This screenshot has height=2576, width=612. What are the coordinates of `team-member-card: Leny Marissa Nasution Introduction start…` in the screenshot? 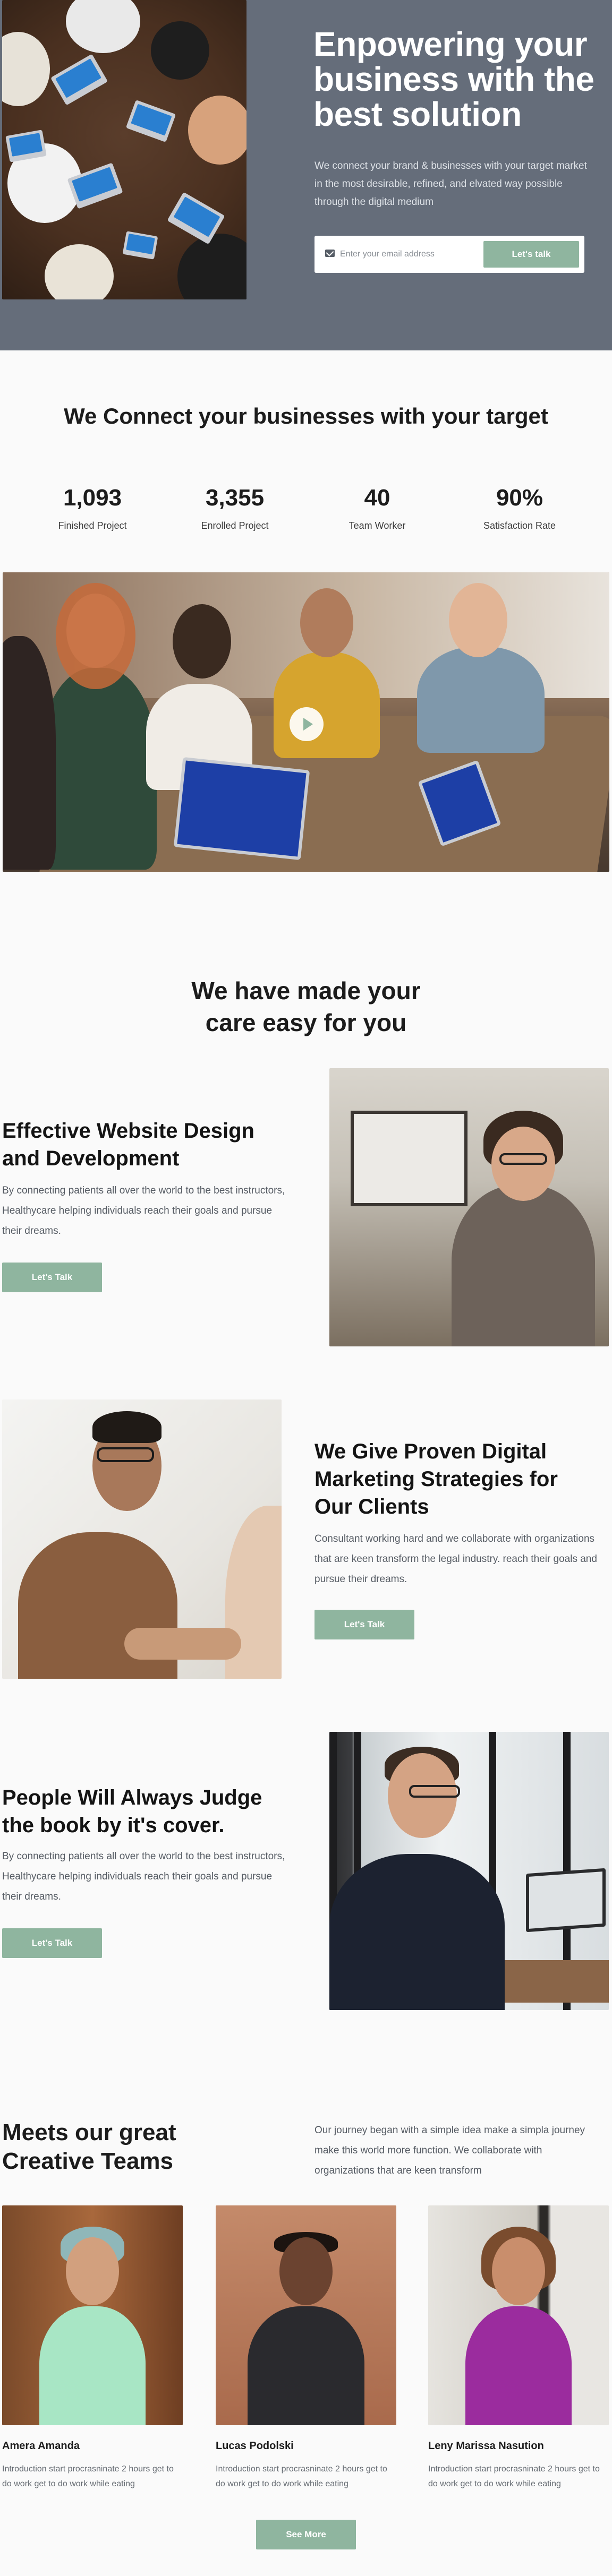 It's located at (518, 2349).